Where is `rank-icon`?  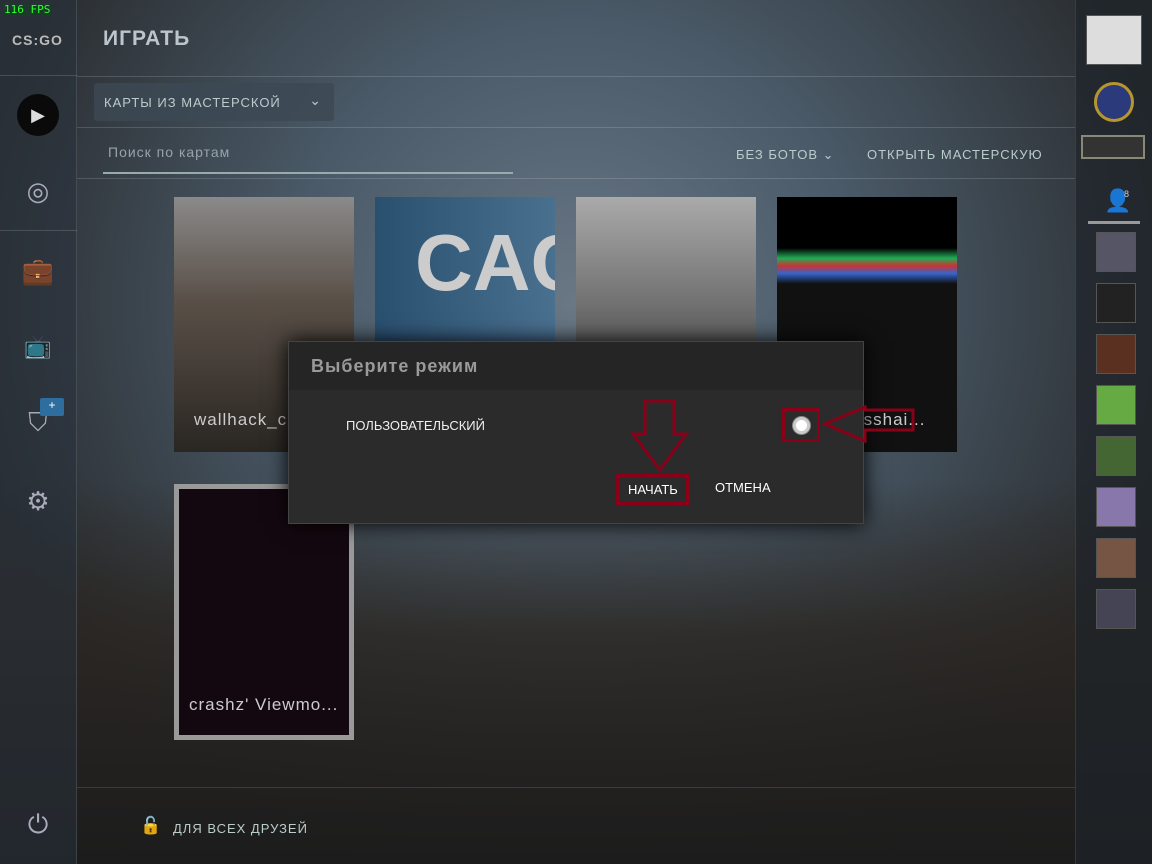
rank-icon is located at coordinates (1114, 102).